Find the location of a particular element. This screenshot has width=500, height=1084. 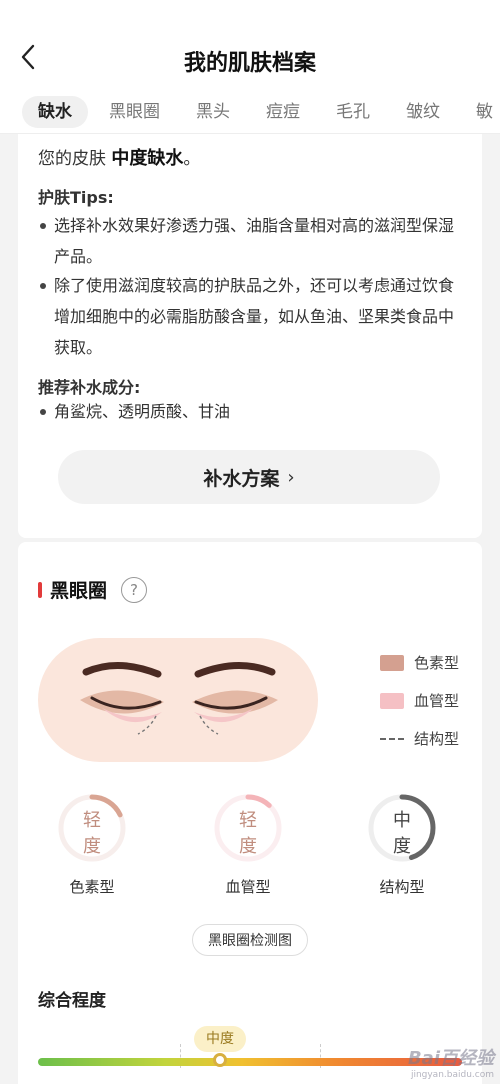

skin-summary: 您的皮肤 中度缺水。 is located at coordinates (119, 157).